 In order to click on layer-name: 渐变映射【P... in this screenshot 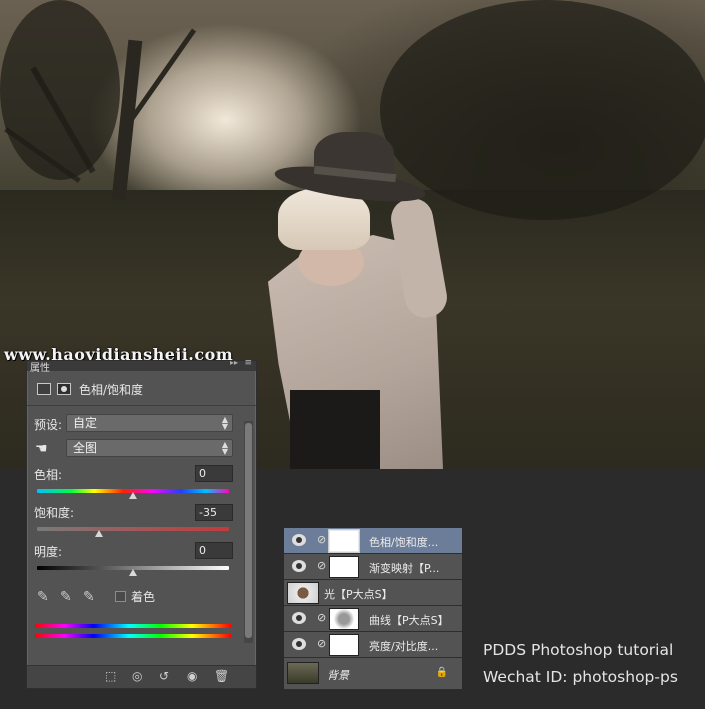, I will do `click(404, 568)`.